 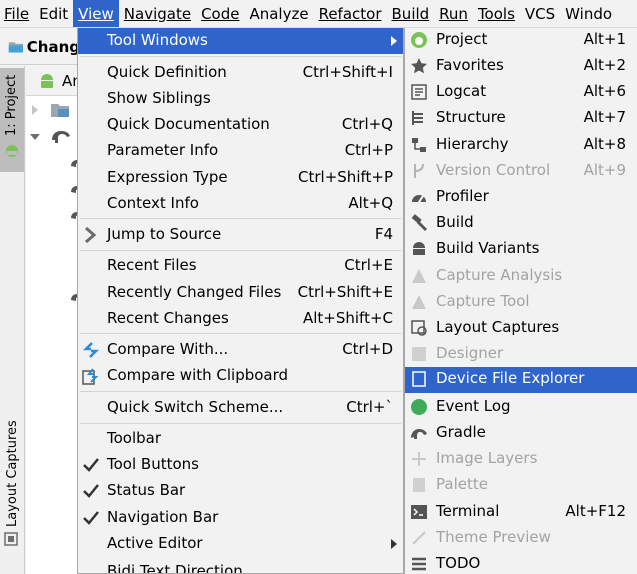 What do you see at coordinates (521, 198) in the screenshot?
I see `tool-window-profiler: Profiler` at bounding box center [521, 198].